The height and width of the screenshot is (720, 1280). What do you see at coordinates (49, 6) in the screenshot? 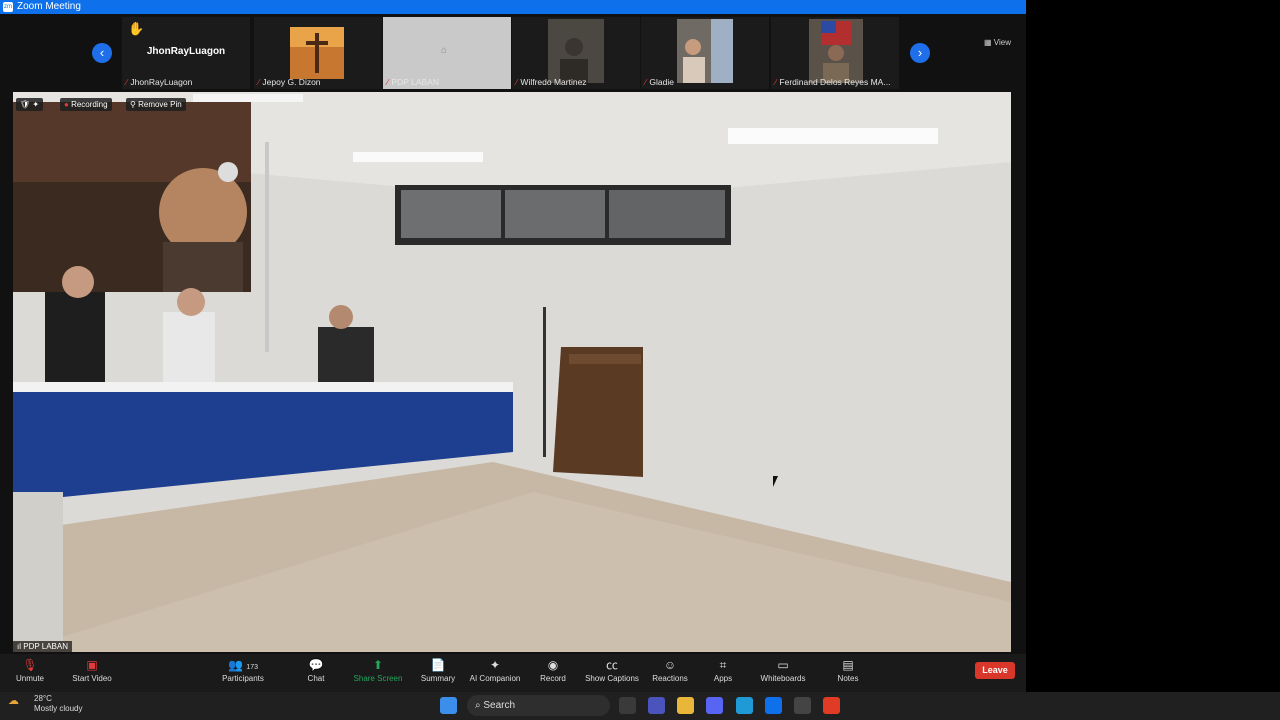
I see `window-title: Zoom Meeting` at bounding box center [49, 6].